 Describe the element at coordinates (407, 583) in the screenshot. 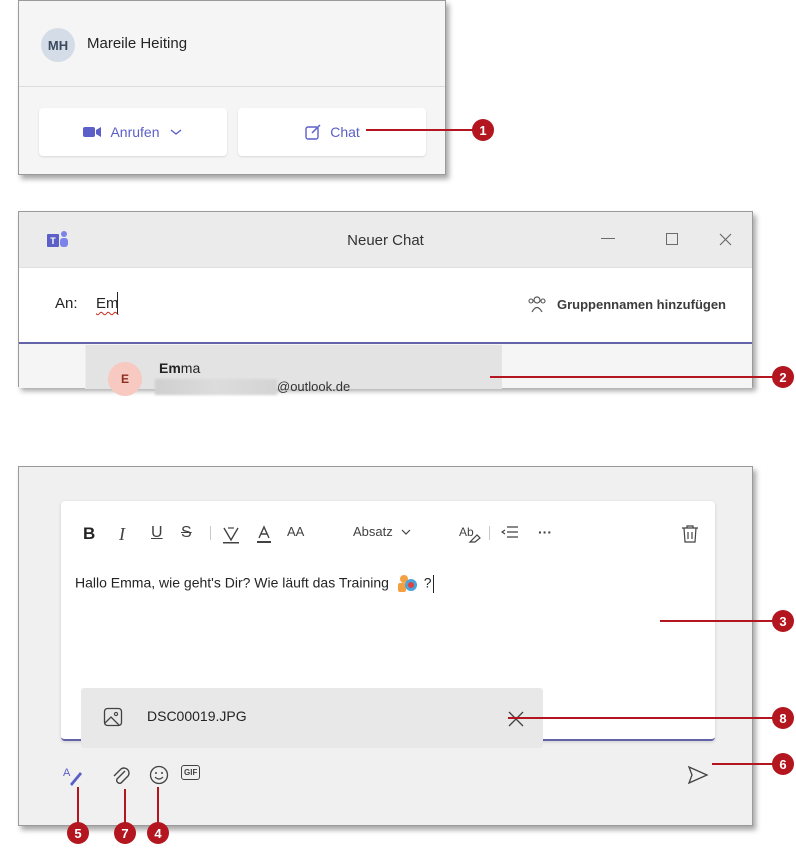

I see `athlete-emoji-icon` at that location.